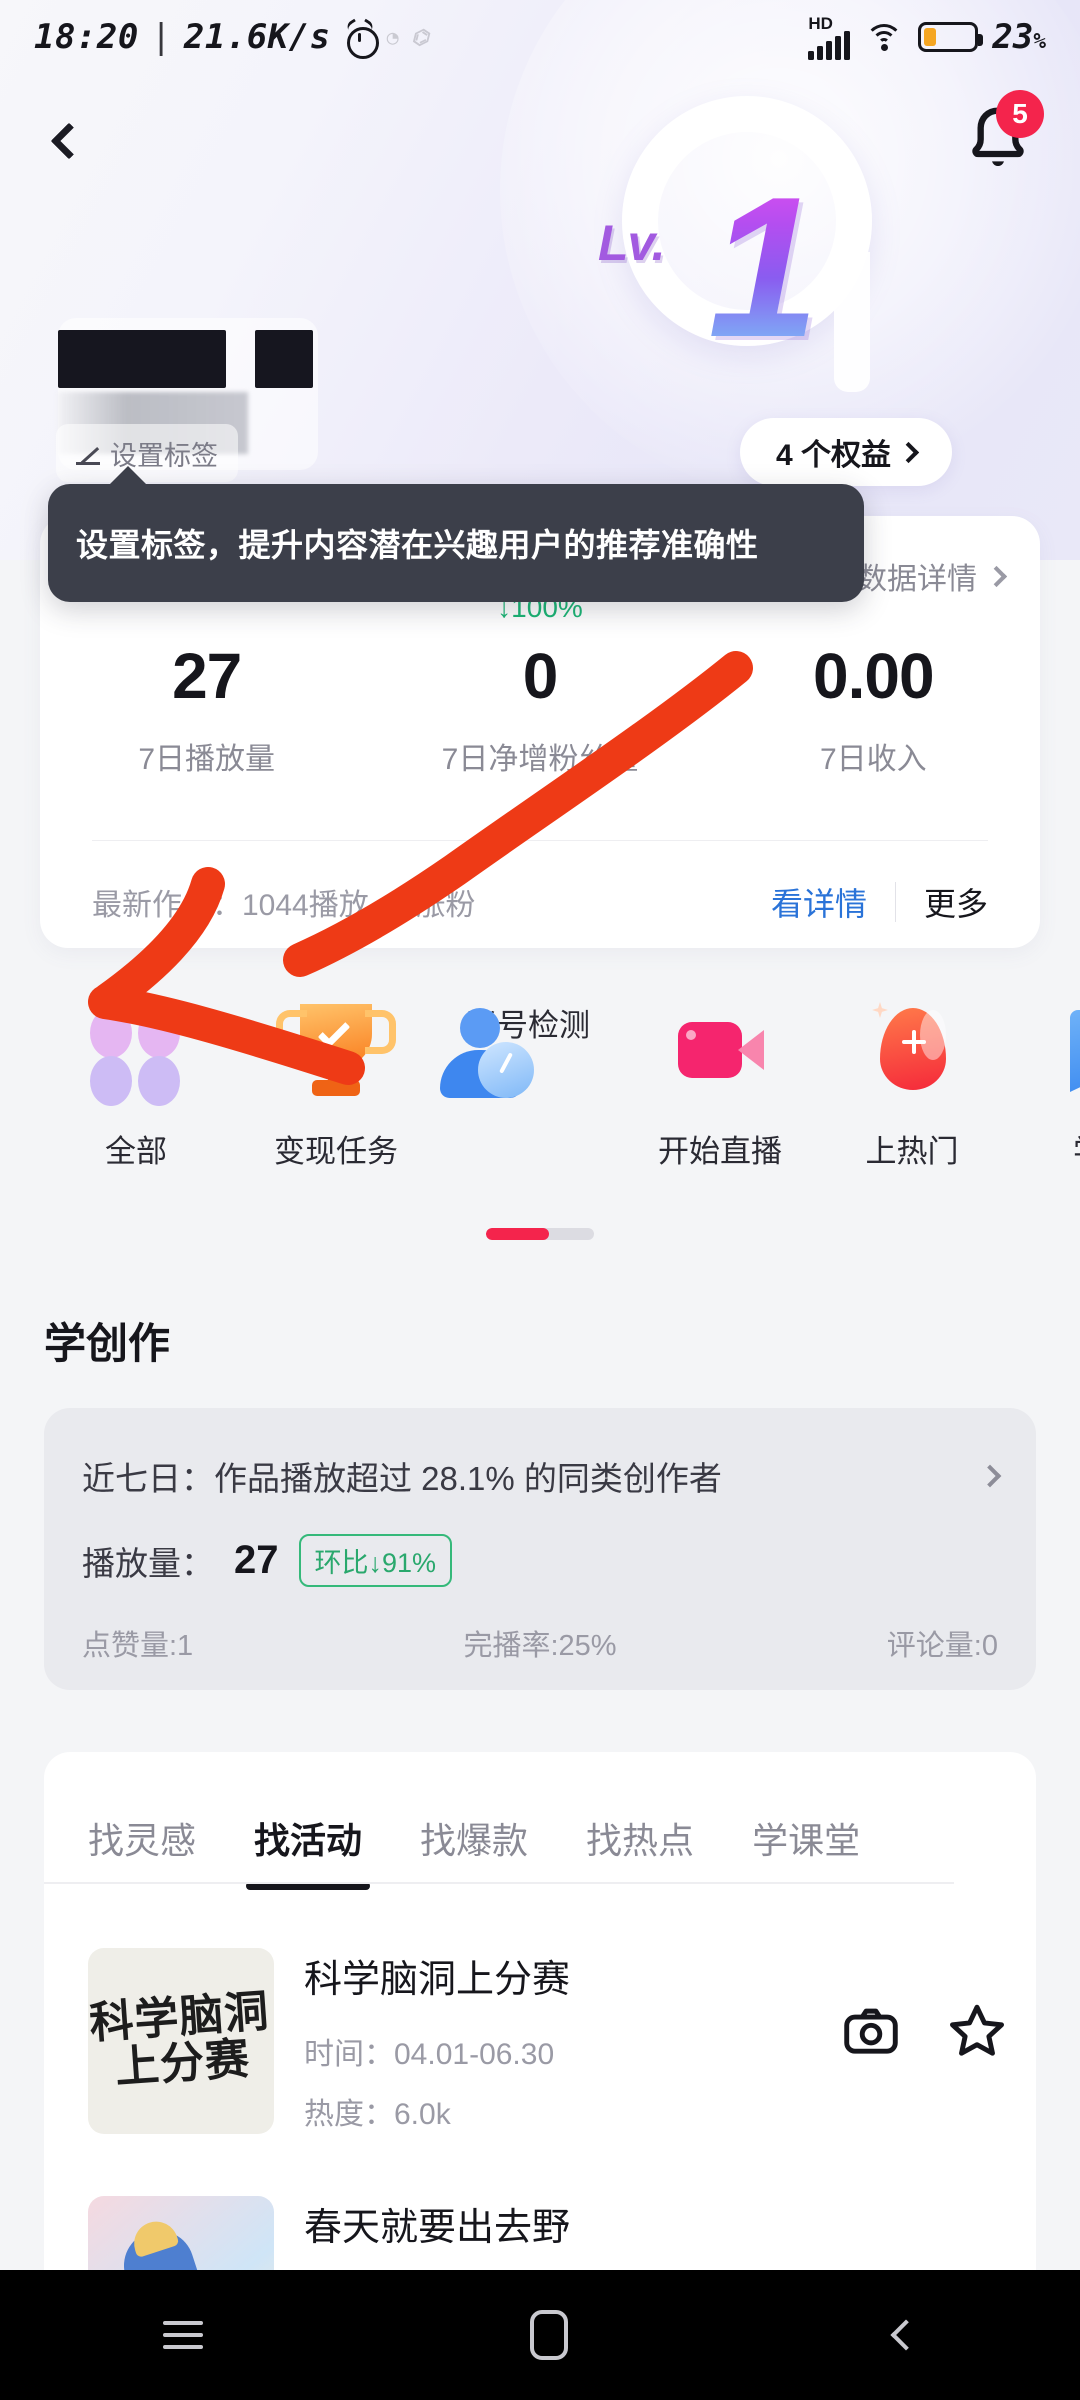 The height and width of the screenshot is (2400, 1080). Describe the element at coordinates (308, 1838) in the screenshot. I see `tab-find-activity: 找活动` at that location.